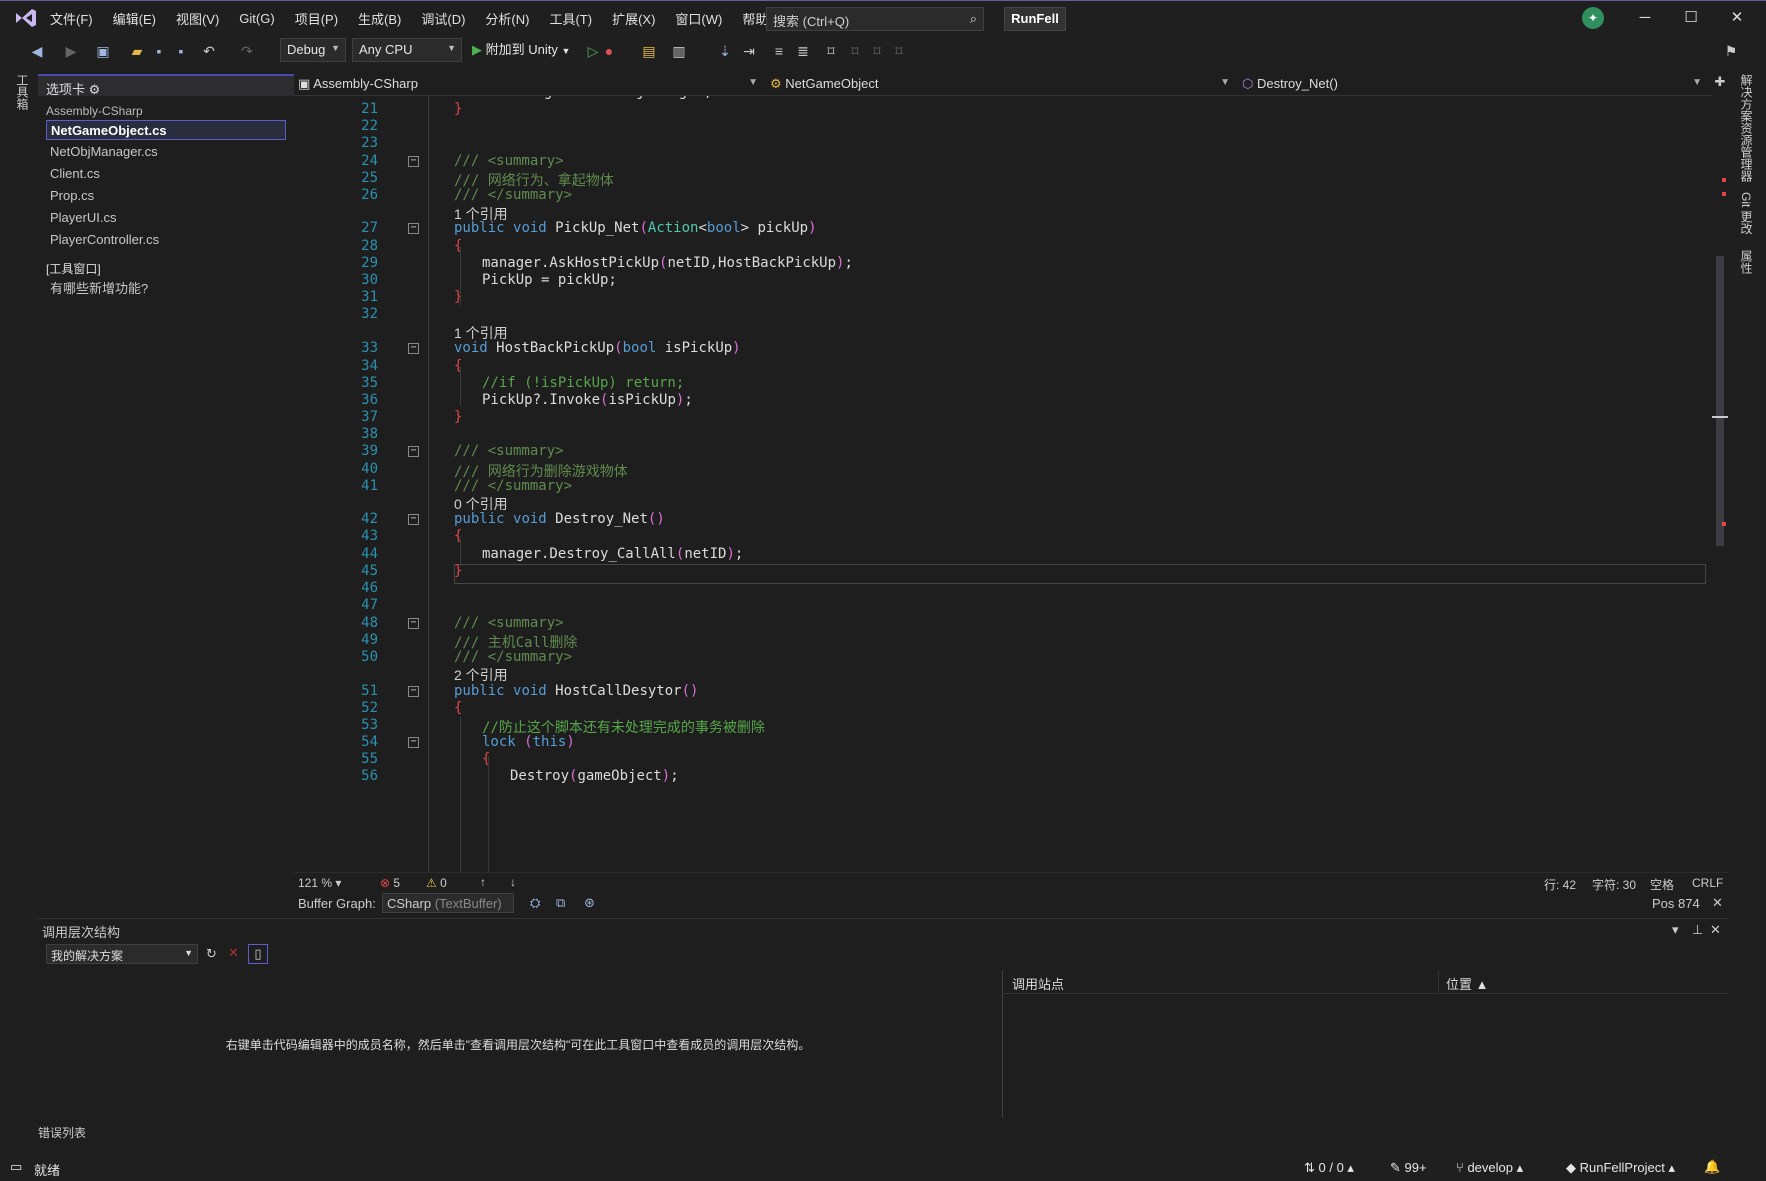 This screenshot has height=1181, width=1766. What do you see at coordinates (1003, 144) in the screenshot?
I see `code-line: 23` at bounding box center [1003, 144].